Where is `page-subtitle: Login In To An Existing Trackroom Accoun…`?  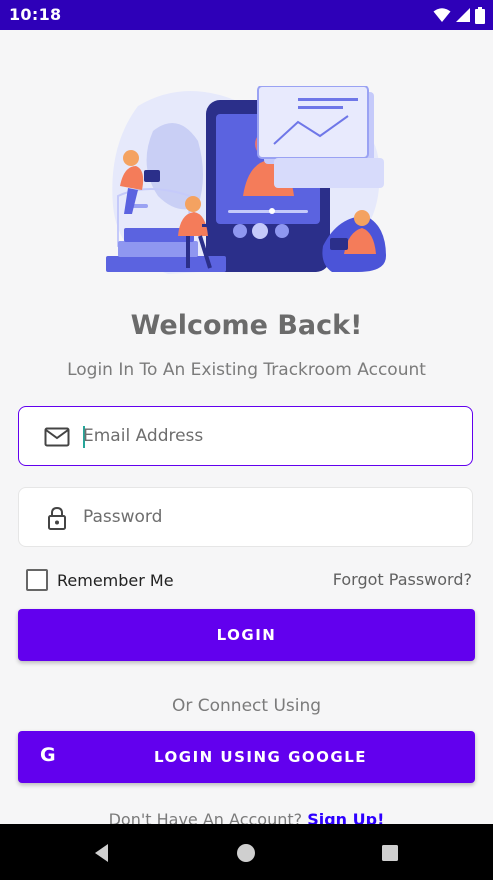
page-subtitle: Login In To An Existing Trackroom Accoun… is located at coordinates (246, 370).